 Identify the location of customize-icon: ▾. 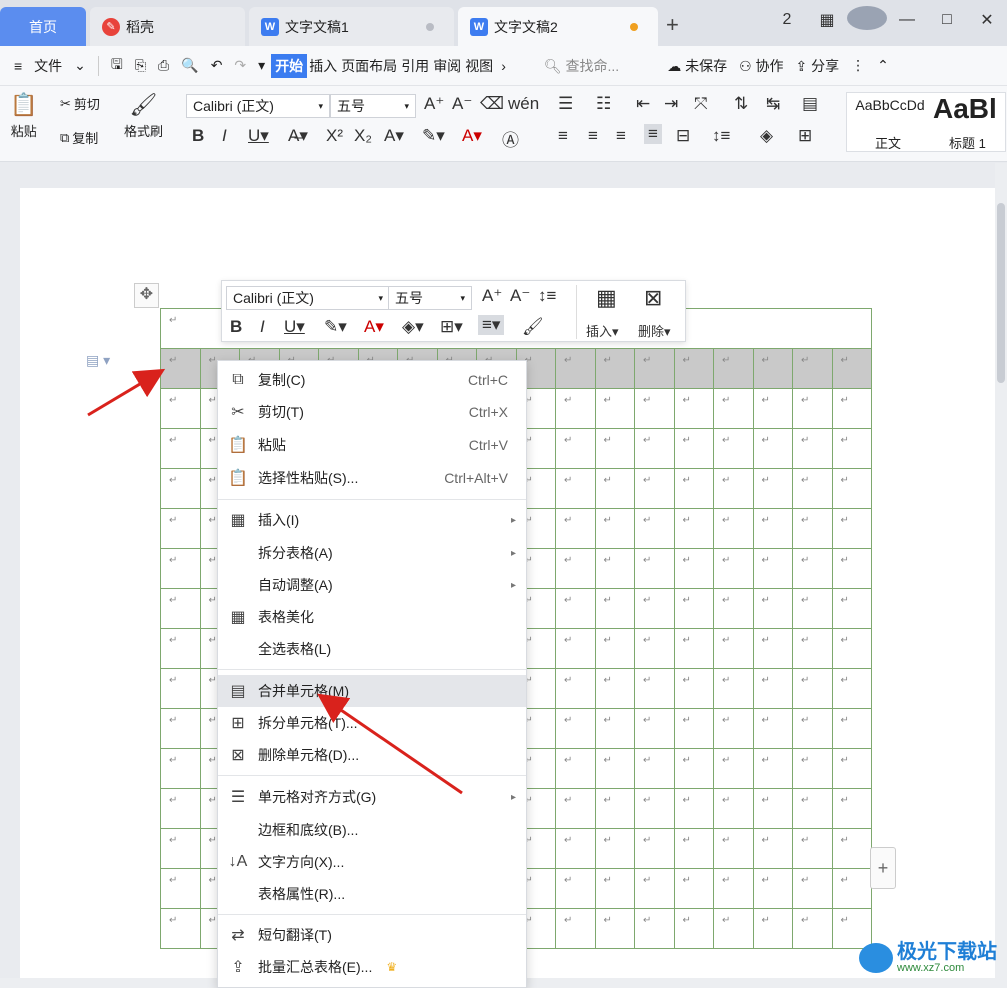
(261, 65).